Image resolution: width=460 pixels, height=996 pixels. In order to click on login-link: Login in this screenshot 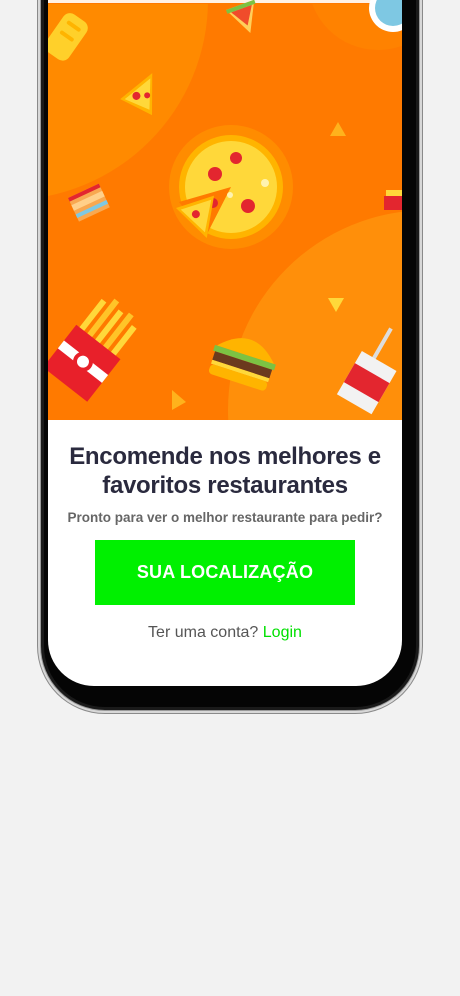, I will do `click(282, 632)`.